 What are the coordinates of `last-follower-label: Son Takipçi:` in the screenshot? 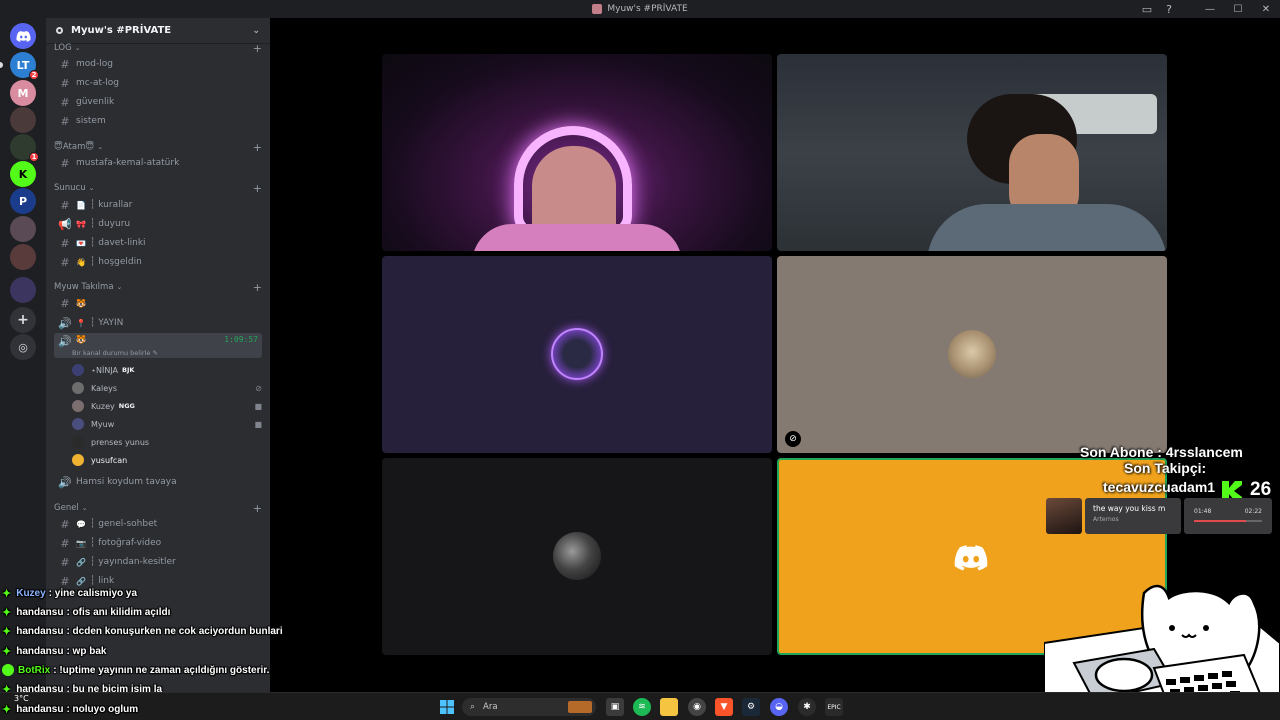 It's located at (1165, 468).